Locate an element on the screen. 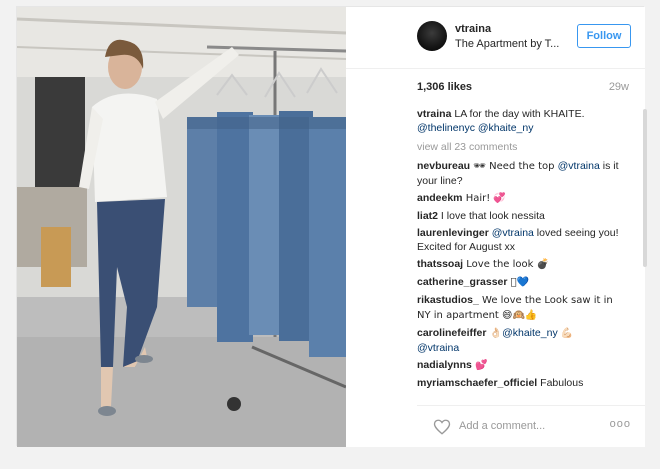 The image size is (660, 469). comment-item: thatssoaj Love the look 💣 is located at coordinates (522, 264).